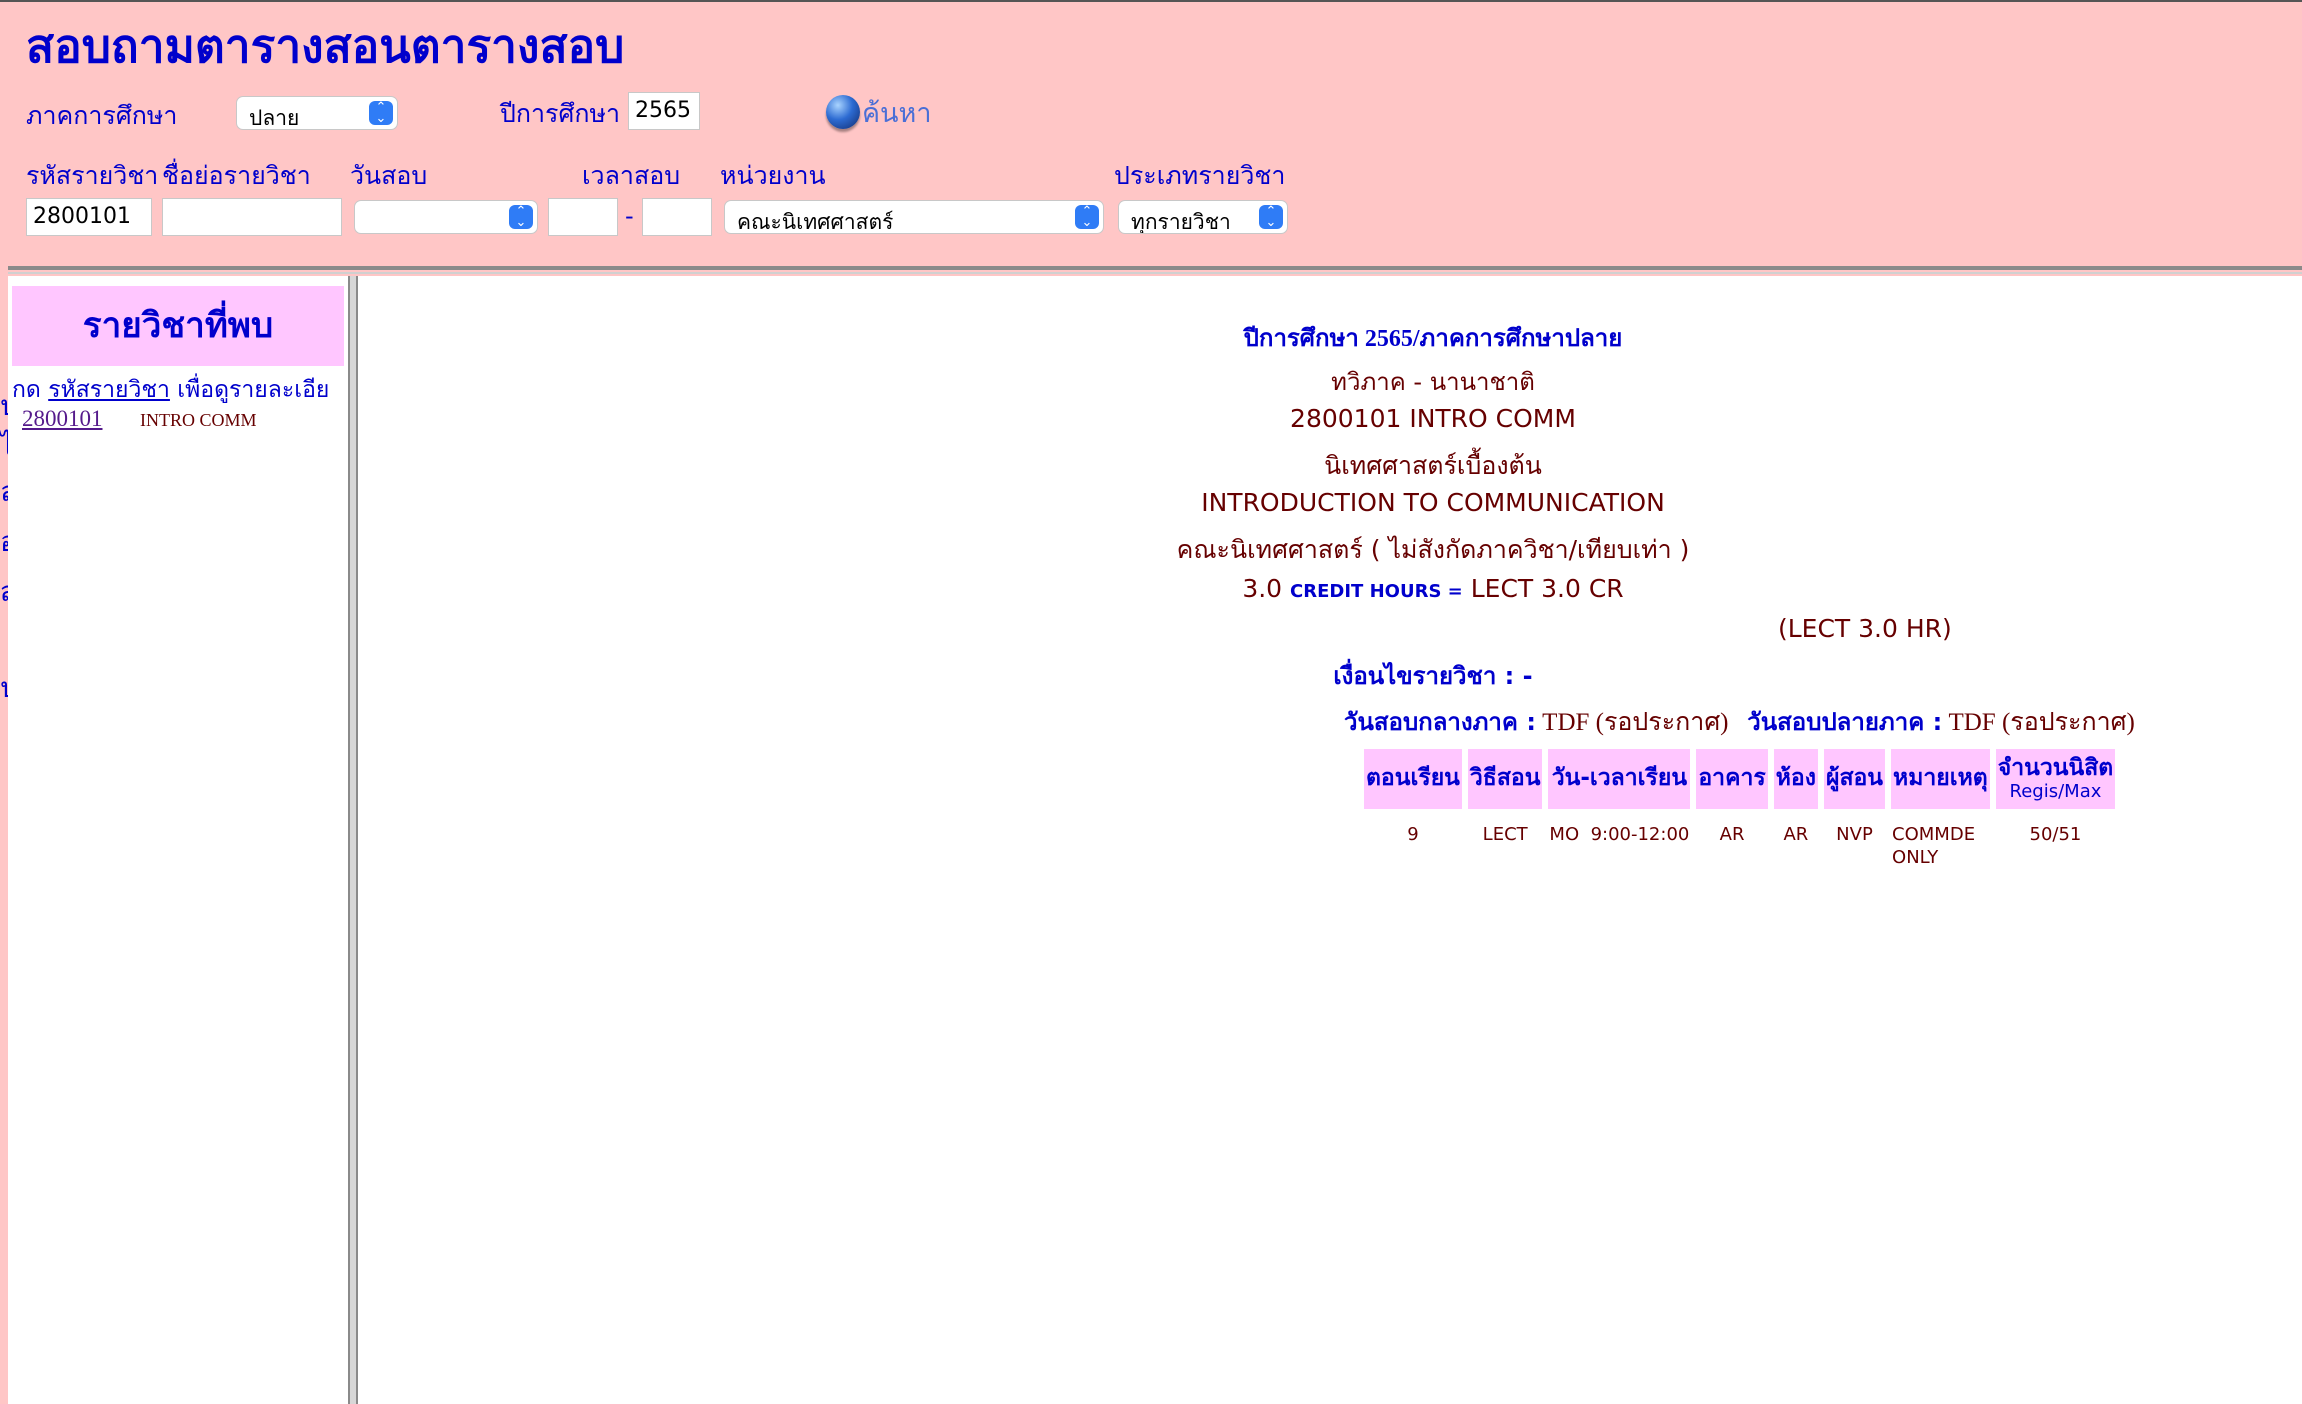 The width and height of the screenshot is (2302, 1404). I want to click on search-button: ค้นหา, so click(878, 112).